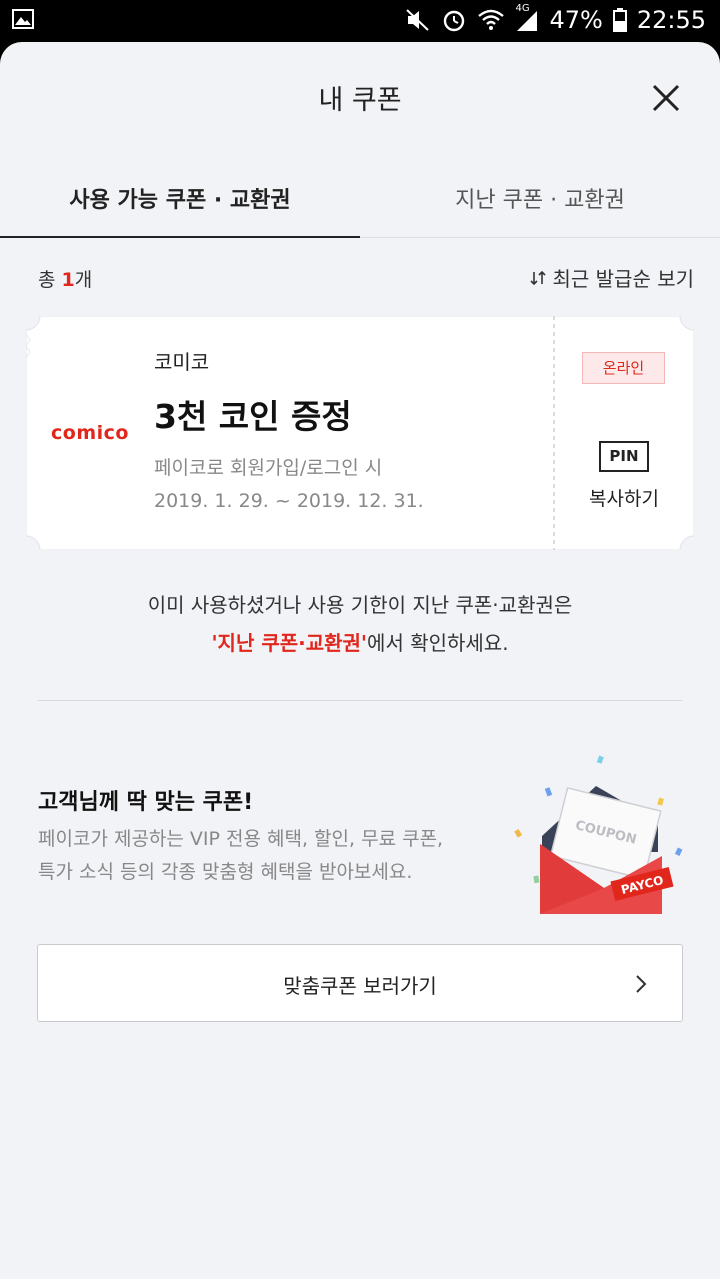 The image size is (720, 1279). I want to click on count-number: 1, so click(68, 280).